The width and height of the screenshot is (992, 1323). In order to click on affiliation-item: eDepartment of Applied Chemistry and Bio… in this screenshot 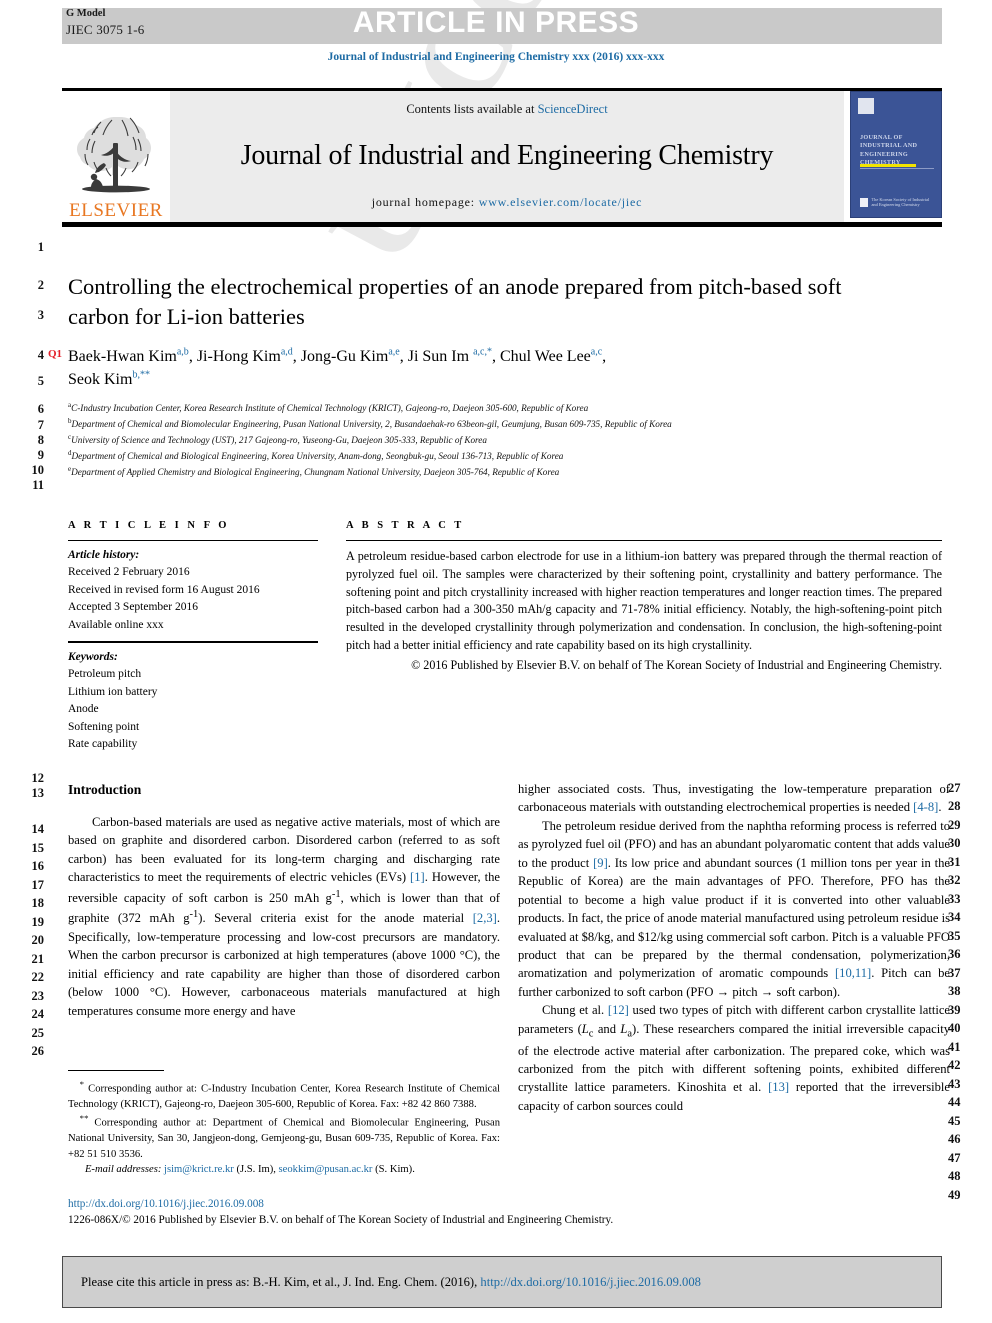, I will do `click(473, 472)`.